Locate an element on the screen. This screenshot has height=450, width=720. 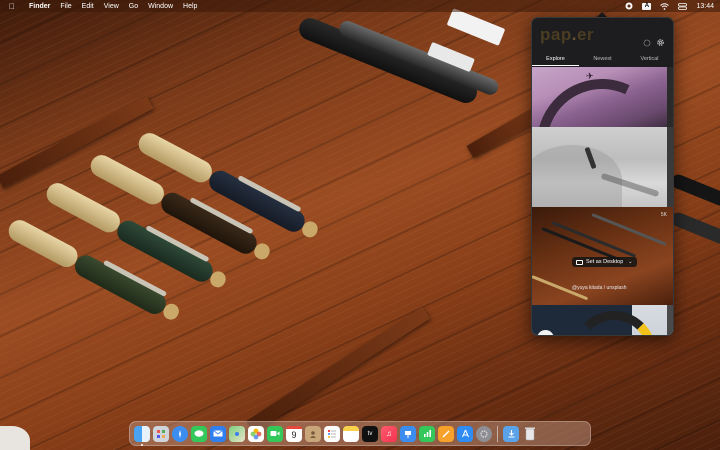
popover-header: pap.er Explore Newest Vertical is located at coordinates (602, 42).